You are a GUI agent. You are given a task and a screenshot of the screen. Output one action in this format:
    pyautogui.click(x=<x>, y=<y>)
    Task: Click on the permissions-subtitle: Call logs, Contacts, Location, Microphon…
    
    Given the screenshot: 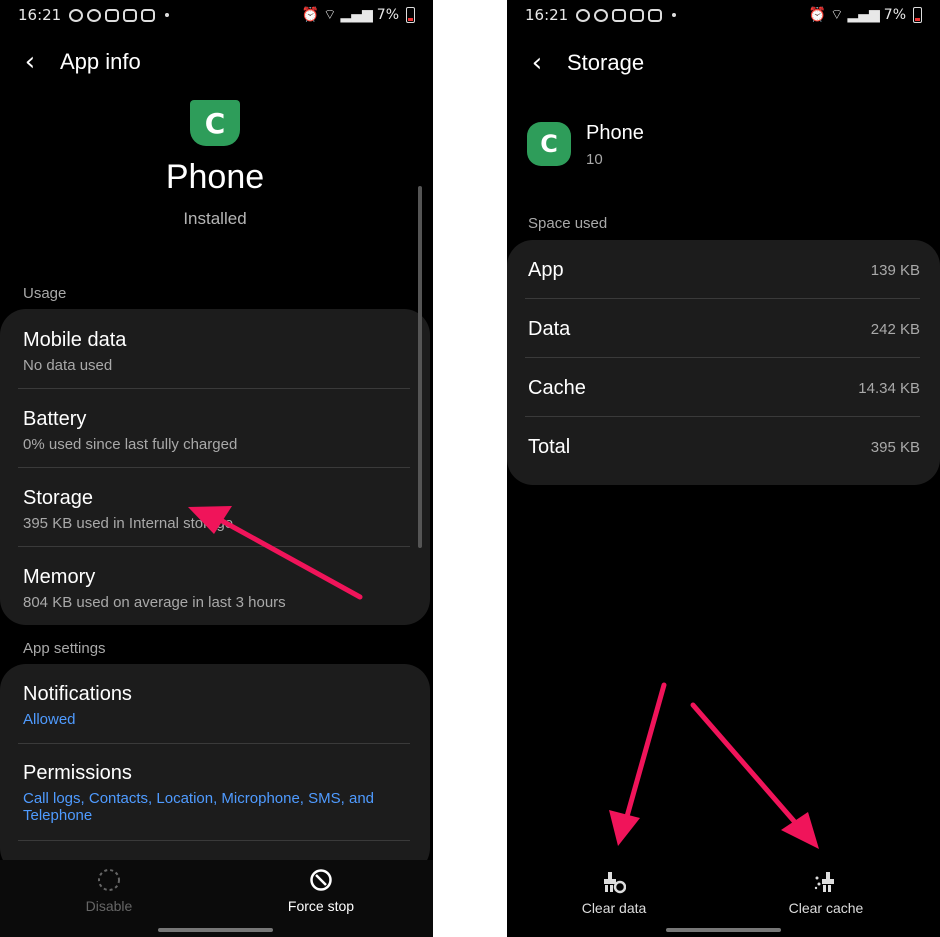 What is the action you would take?
    pyautogui.click(x=199, y=807)
    